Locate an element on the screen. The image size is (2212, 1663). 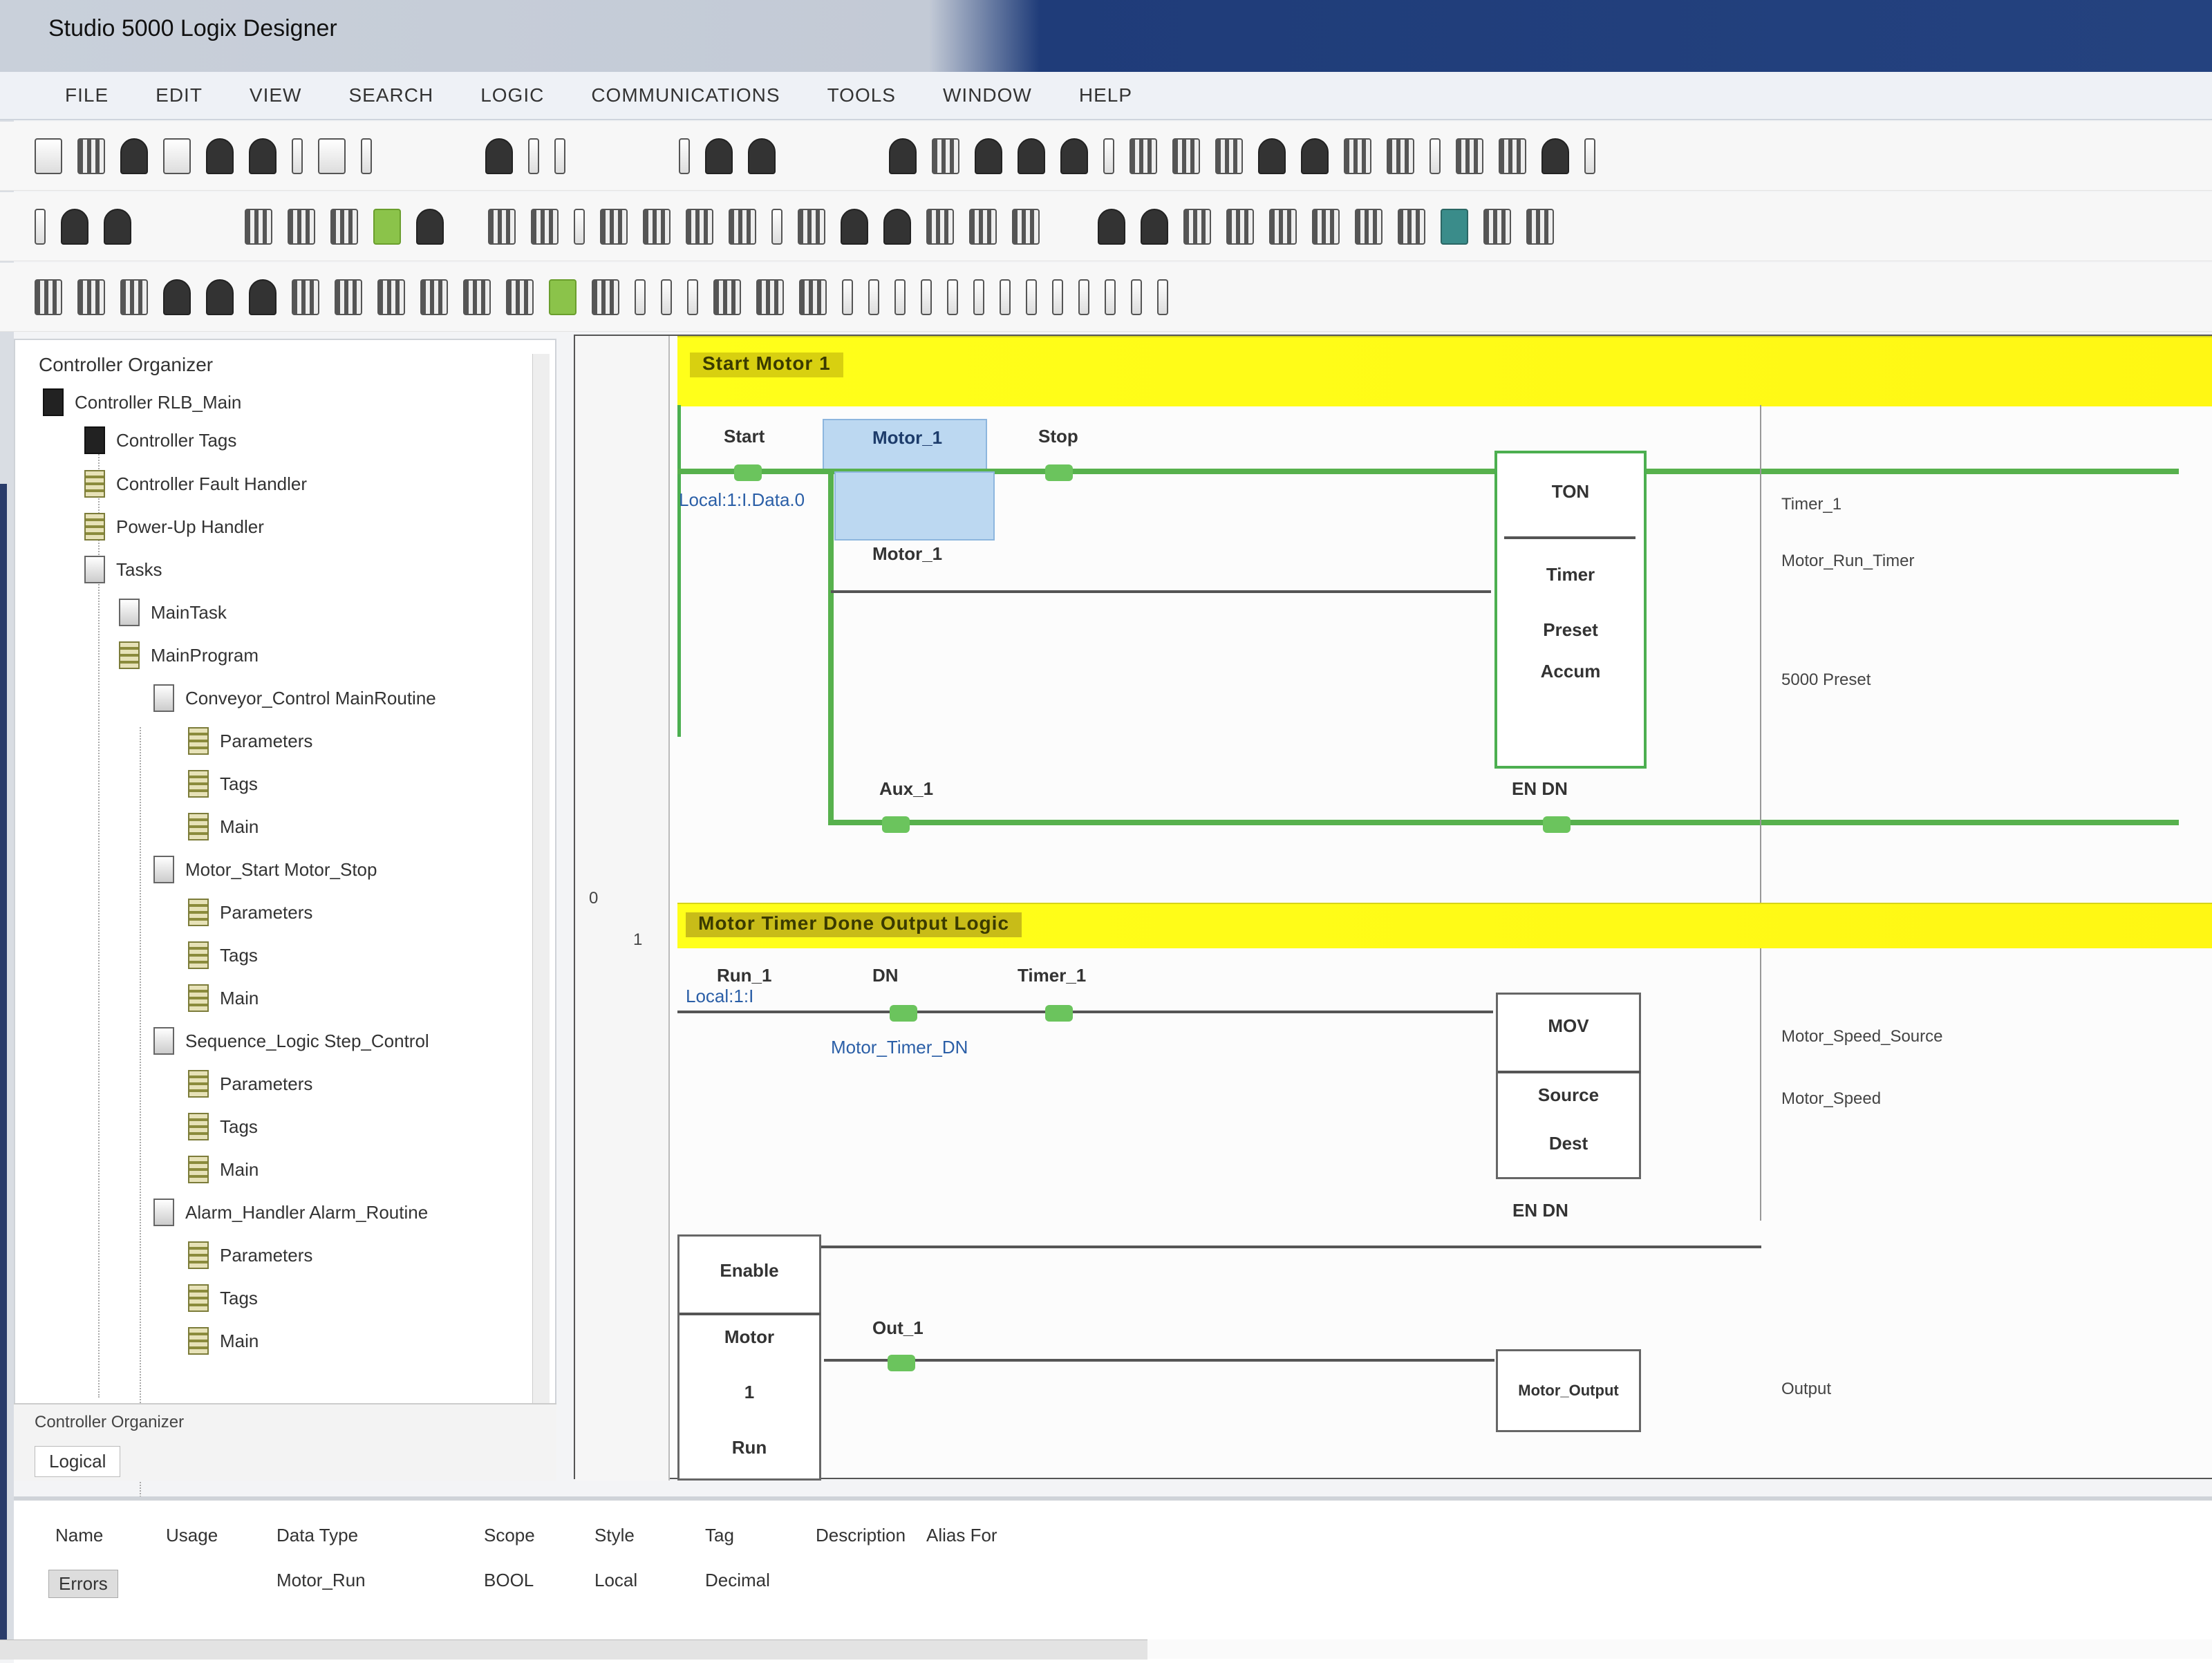
zoom-out-icon is located at coordinates (946, 156).